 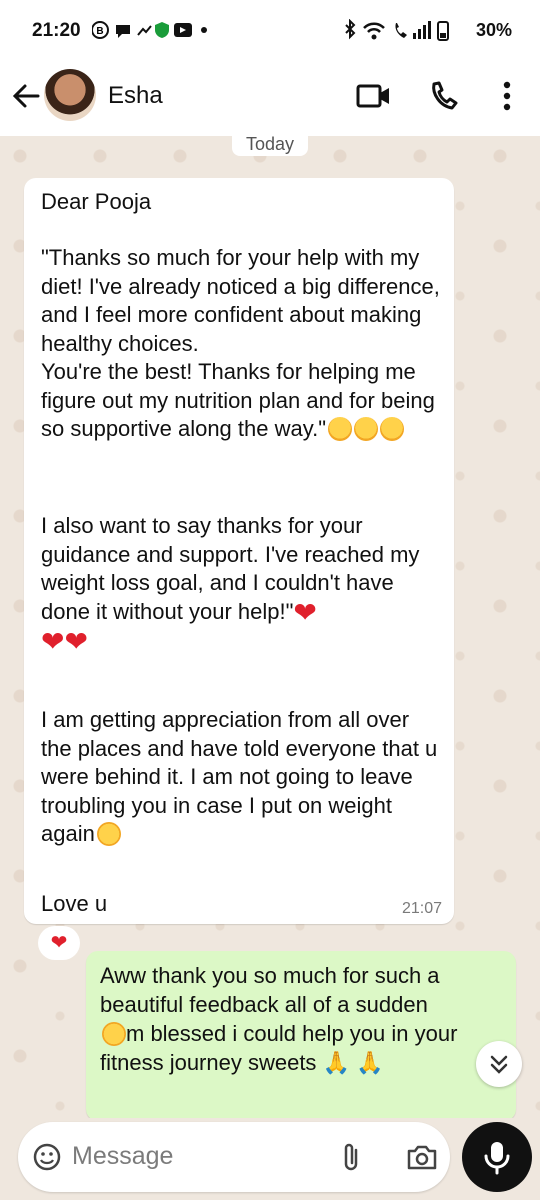 What do you see at coordinates (374, 98) in the screenshot?
I see `video-call-icon` at bounding box center [374, 98].